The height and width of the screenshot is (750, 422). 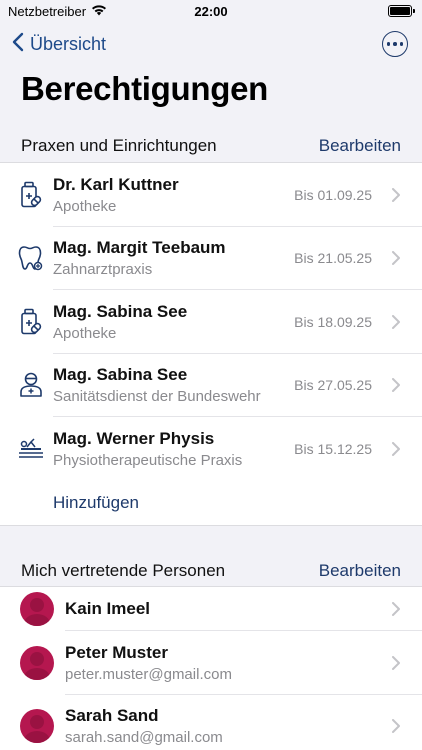 I want to click on facility-valid-until: Bis 18.09.25, so click(x=333, y=321).